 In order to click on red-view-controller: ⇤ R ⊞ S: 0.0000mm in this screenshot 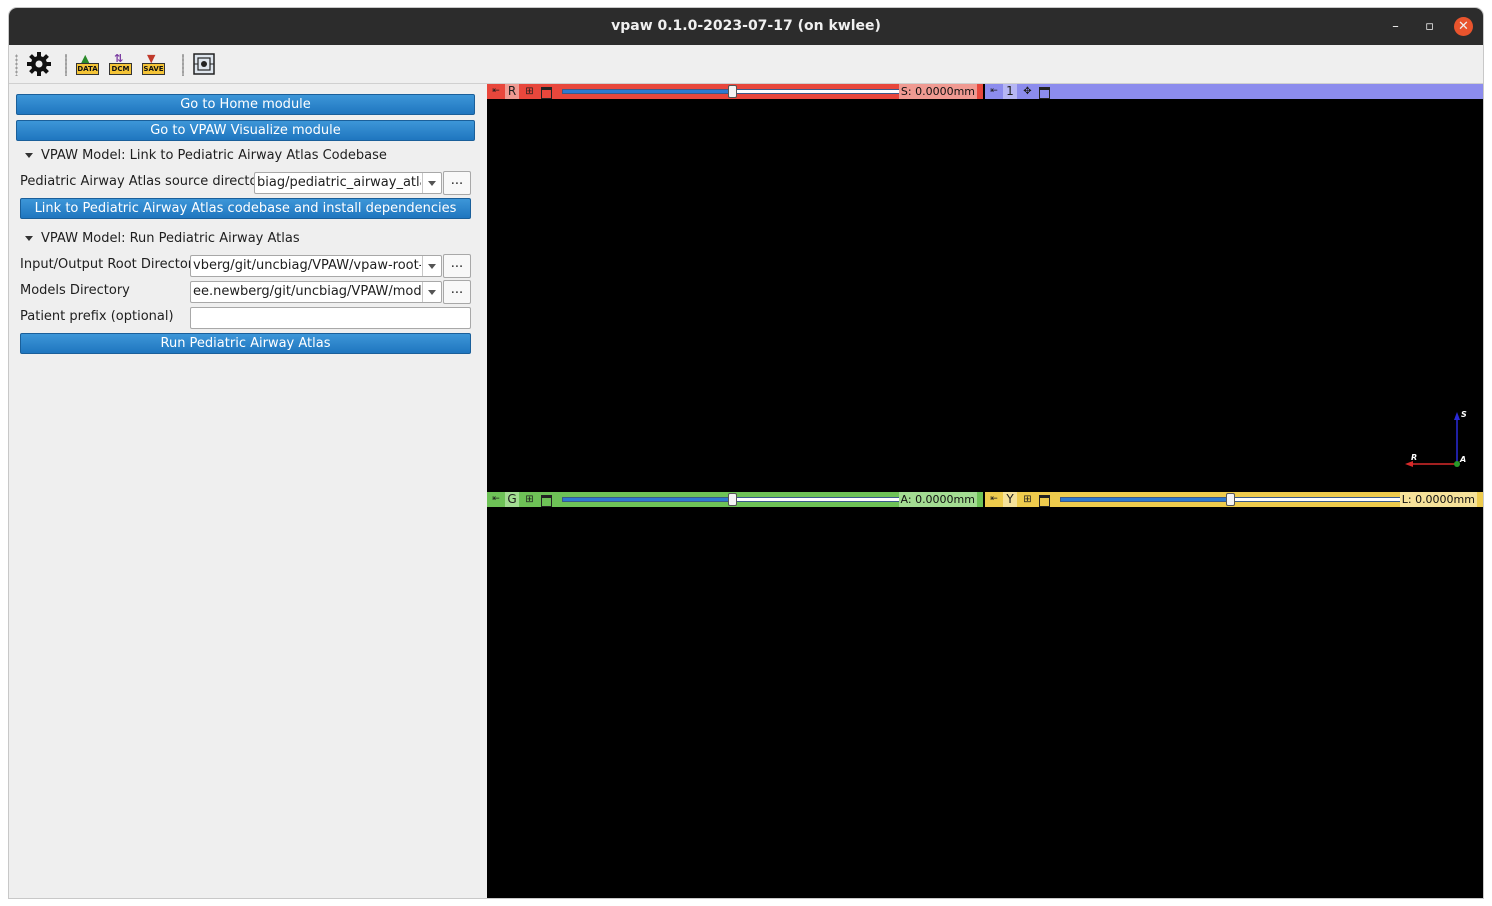, I will do `click(735, 91)`.